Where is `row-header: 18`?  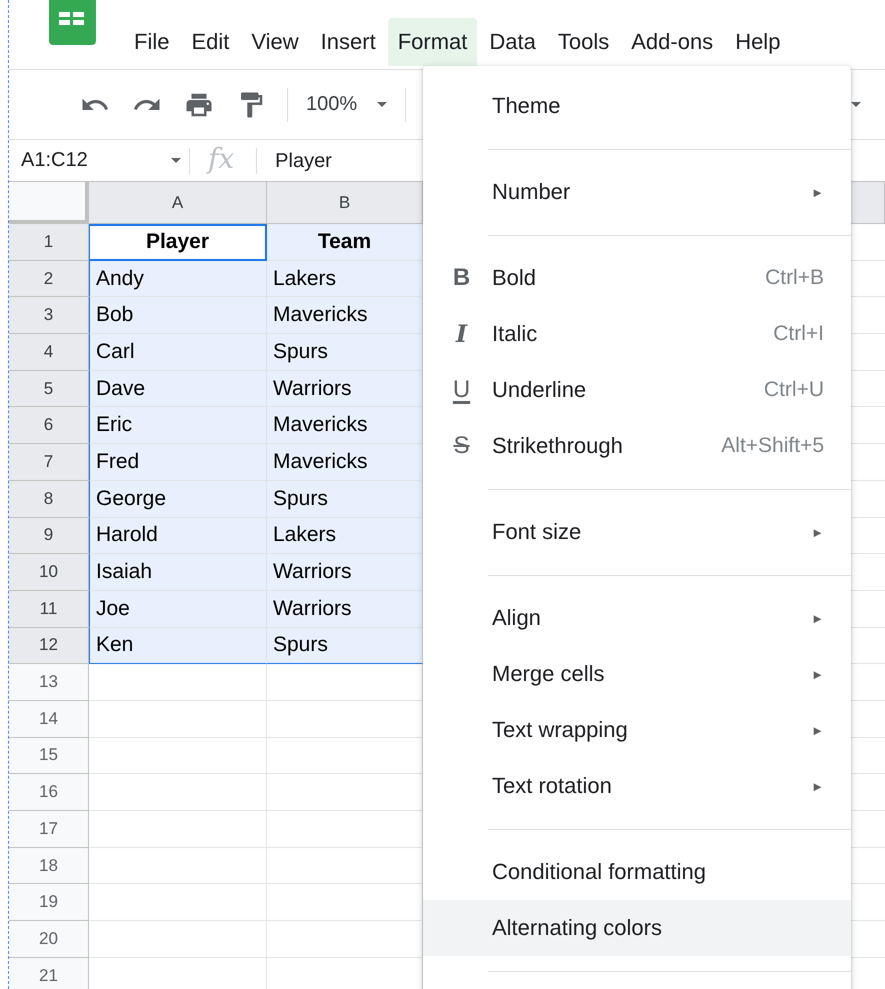 row-header: 18 is located at coordinates (49, 866).